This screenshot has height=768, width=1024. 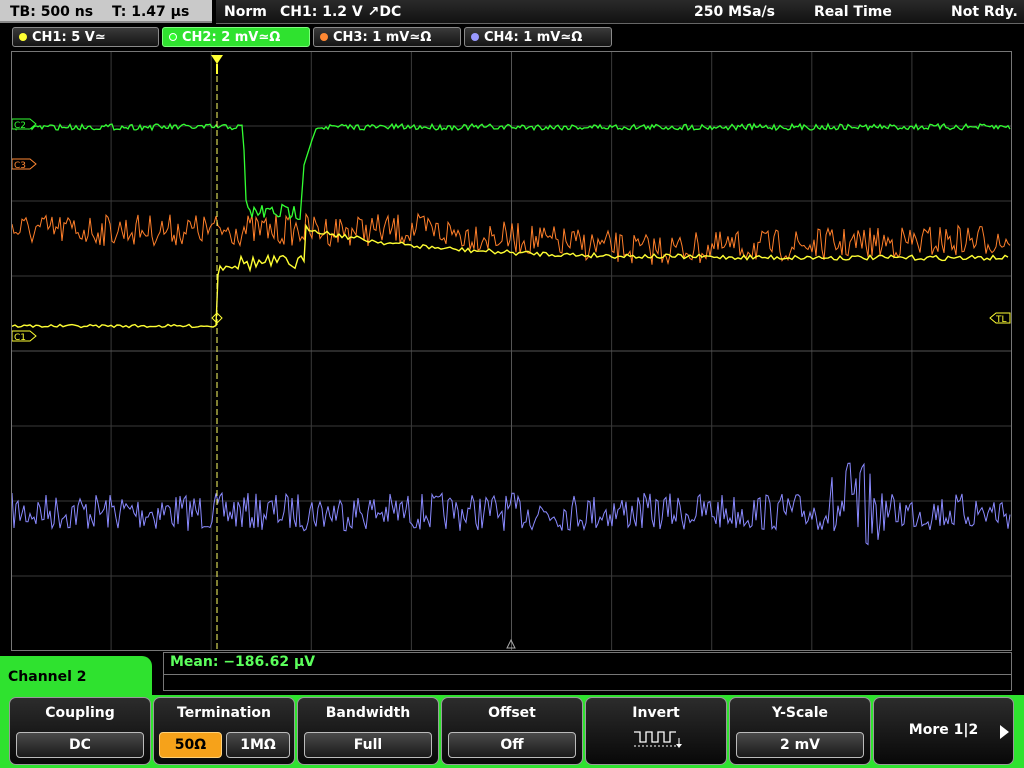 What do you see at coordinates (80, 731) in the screenshot?
I see `coupling-softkey: Coupling DC` at bounding box center [80, 731].